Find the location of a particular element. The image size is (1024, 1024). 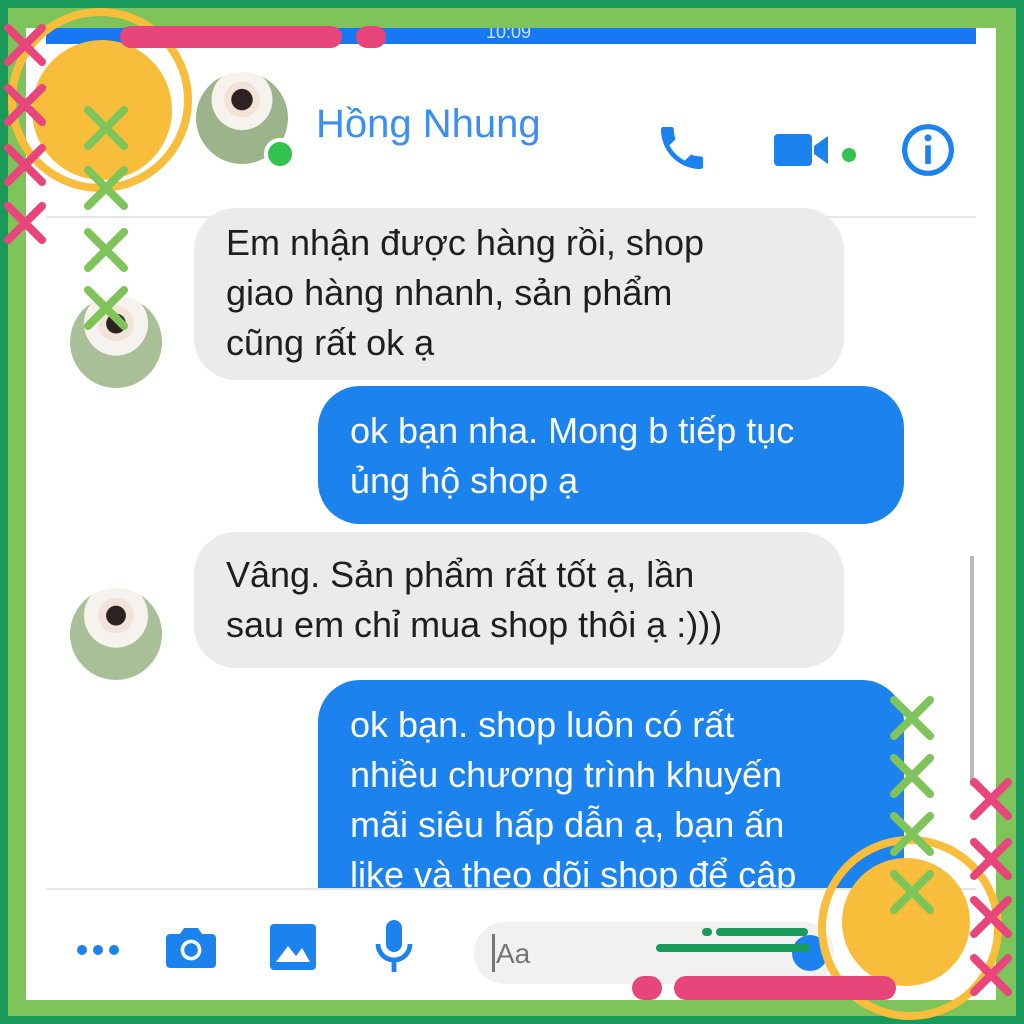

contact-avatar-small is located at coordinates (116, 634).